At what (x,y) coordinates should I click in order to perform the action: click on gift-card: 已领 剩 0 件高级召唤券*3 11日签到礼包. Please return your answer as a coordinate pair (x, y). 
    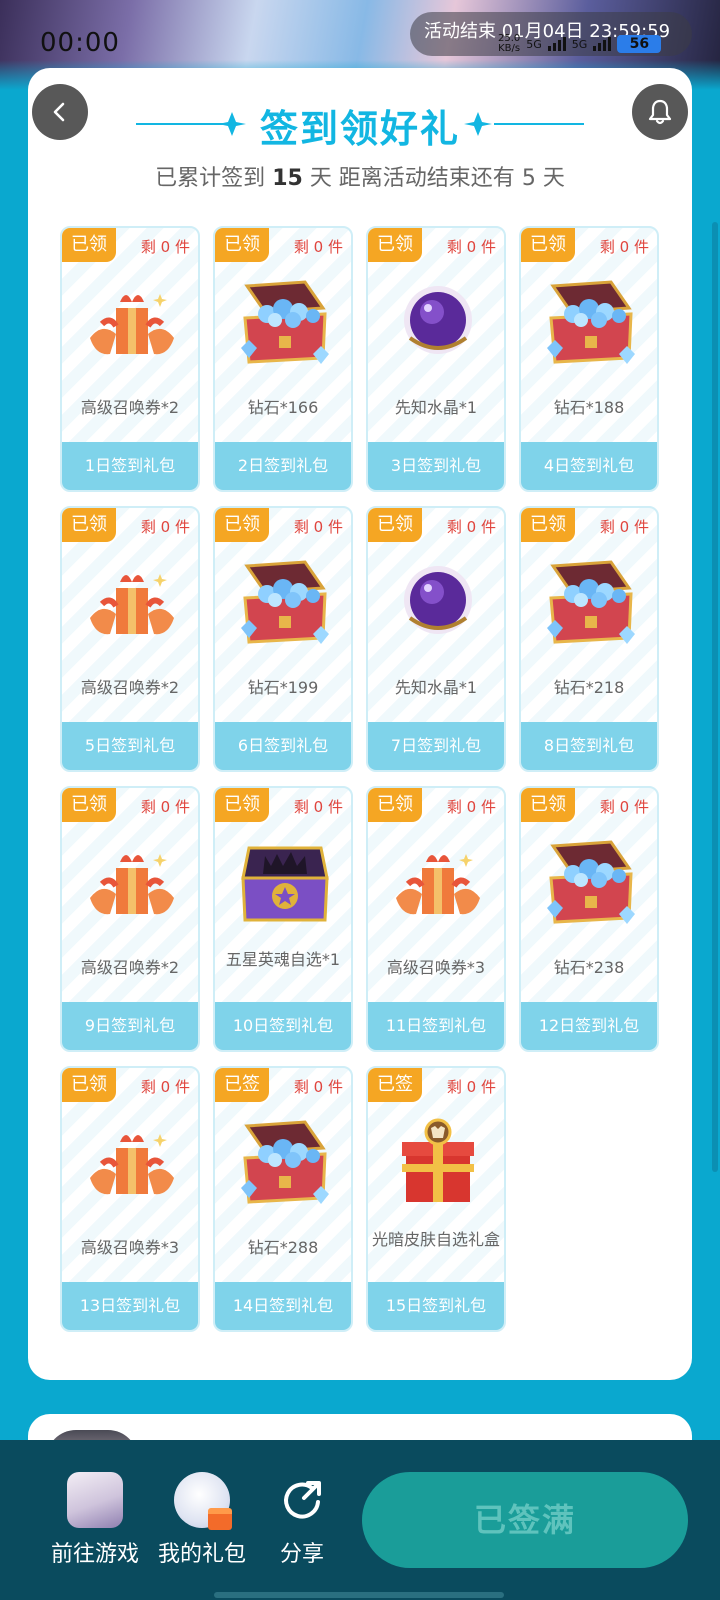
    Looking at the image, I should click on (436, 919).